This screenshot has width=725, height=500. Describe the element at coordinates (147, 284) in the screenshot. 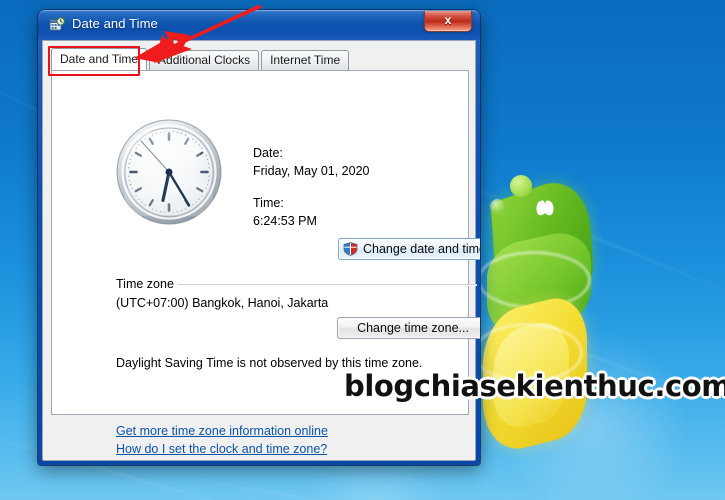

I see `timezone-group-legend: Time zone` at that location.